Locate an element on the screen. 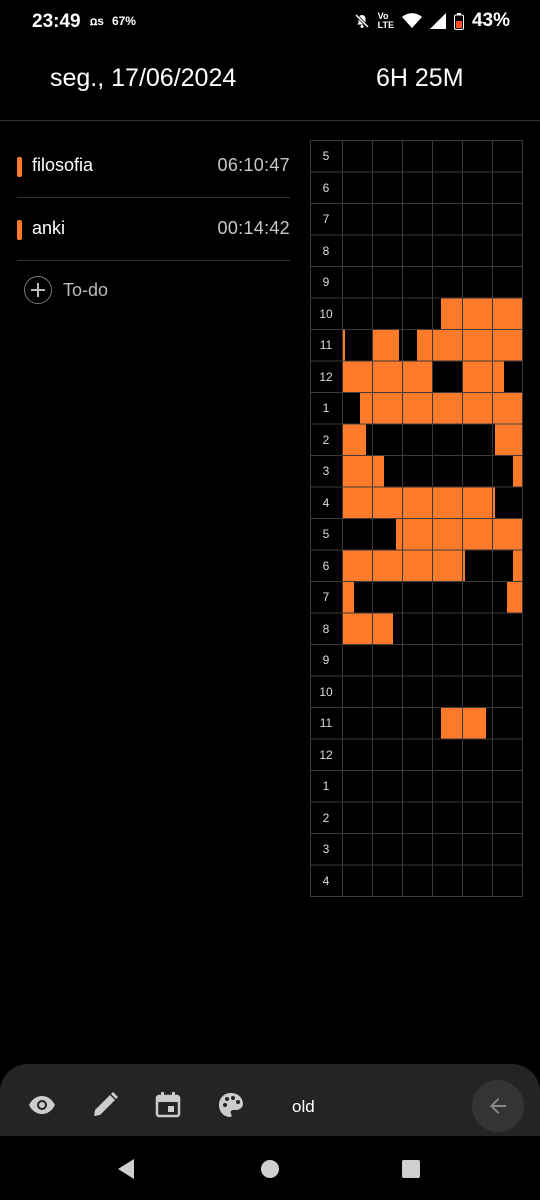 The width and height of the screenshot is (540, 1200). add-todo-button: To-do is located at coordinates (162, 290).